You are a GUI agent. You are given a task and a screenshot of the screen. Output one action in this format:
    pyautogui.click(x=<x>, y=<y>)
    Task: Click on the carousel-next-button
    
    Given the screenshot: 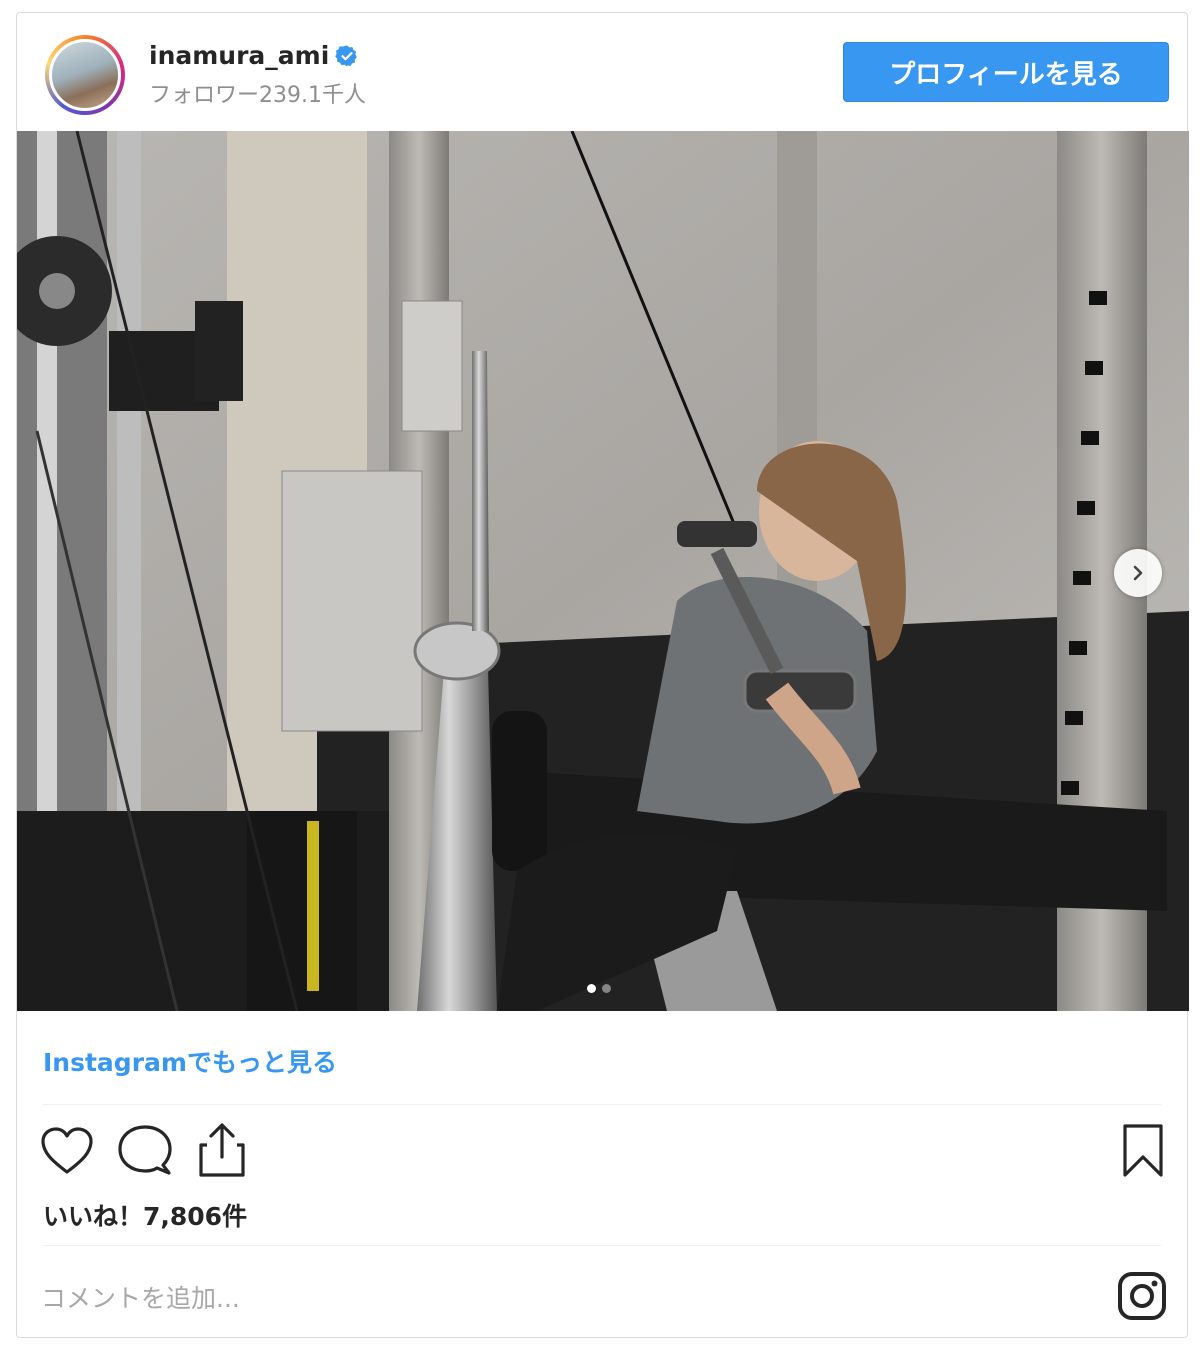 What is the action you would take?
    pyautogui.click(x=1138, y=573)
    